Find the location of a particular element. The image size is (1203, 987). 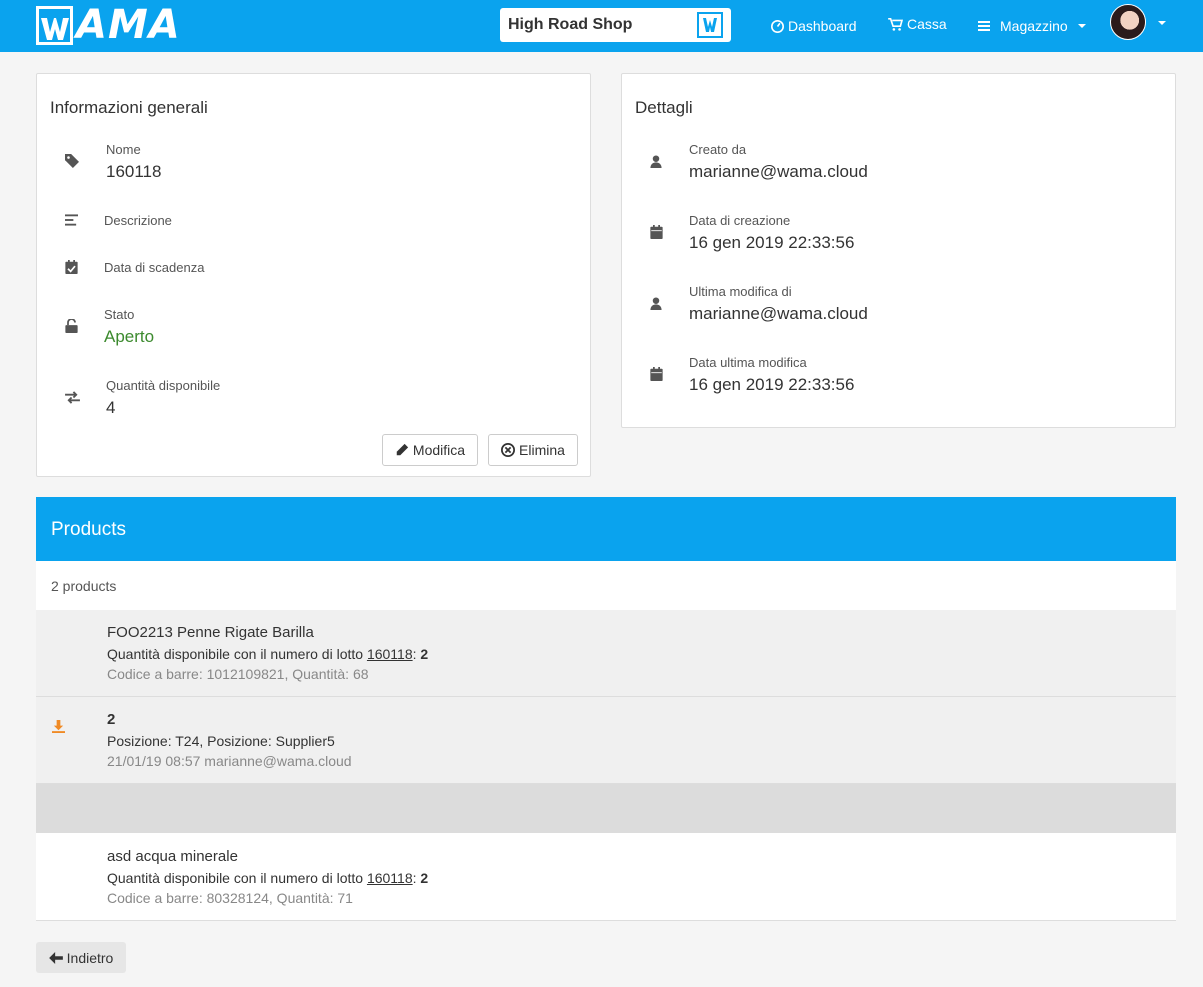

movement-position: Posizione: T24, Posizione: Supplier5 is located at coordinates (221, 741).